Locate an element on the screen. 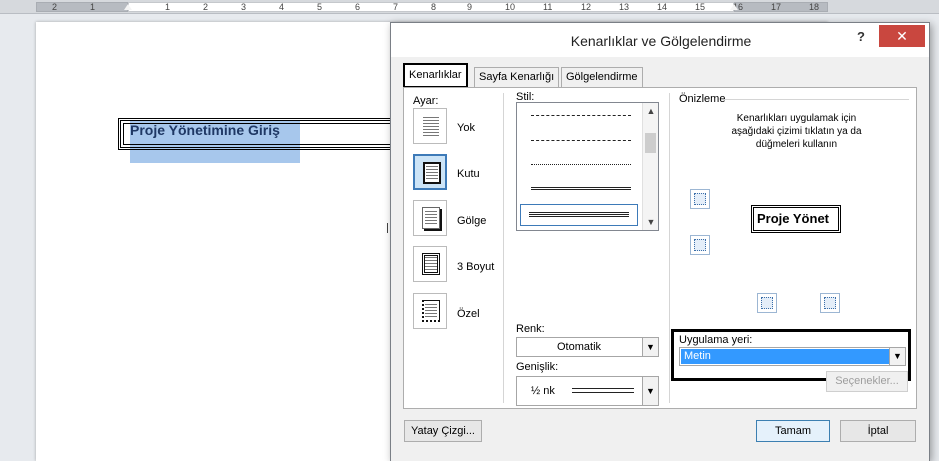 The height and width of the screenshot is (461, 939). top-border-icon is located at coordinates (700, 199).